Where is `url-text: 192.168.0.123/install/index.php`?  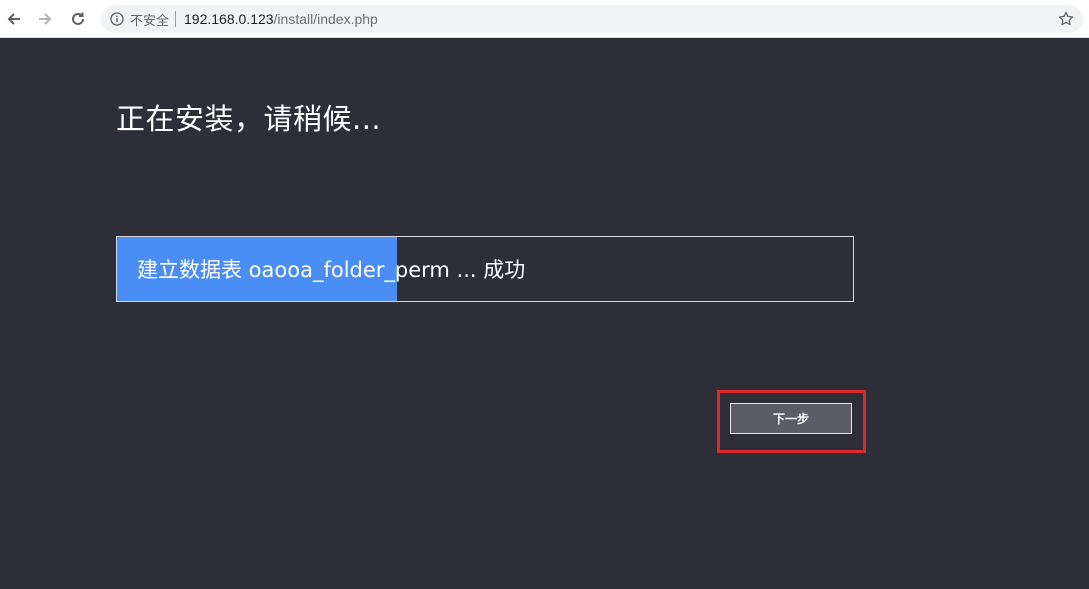
url-text: 192.168.0.123/install/index.php is located at coordinates (281, 19).